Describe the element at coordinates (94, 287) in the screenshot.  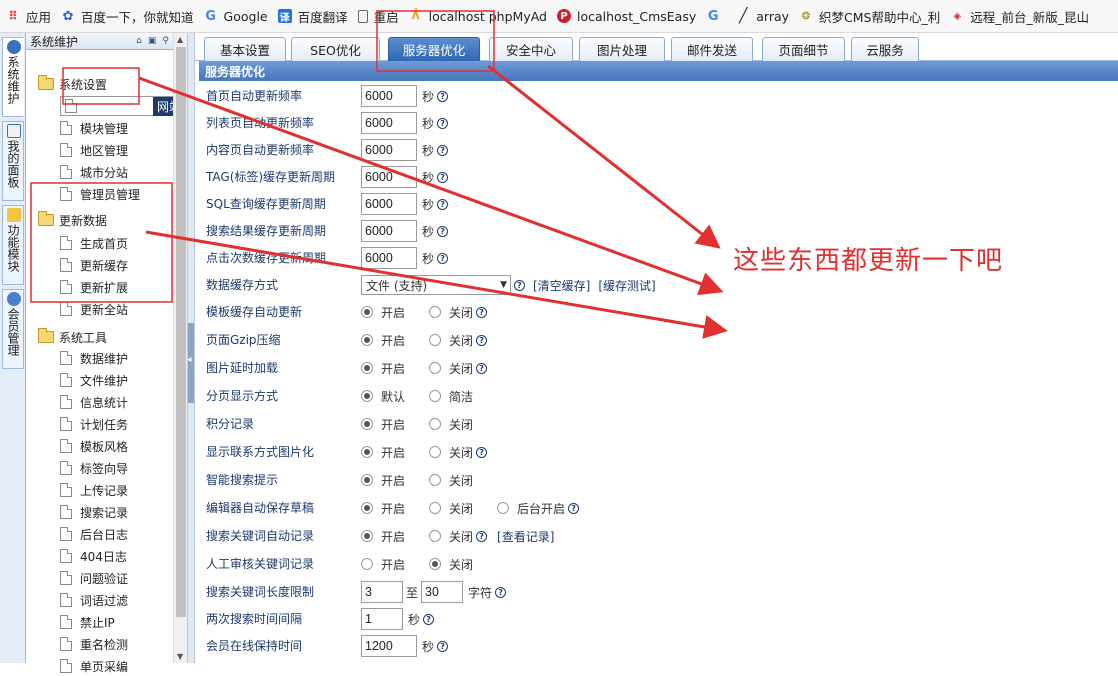
I see `tree-item-update-ext: 更新扩展` at that location.